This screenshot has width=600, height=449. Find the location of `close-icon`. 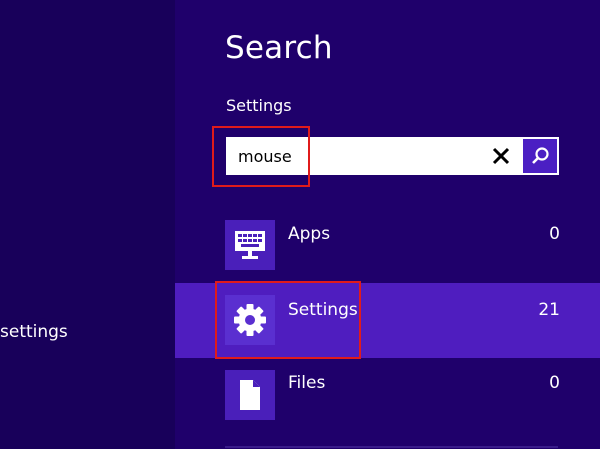

close-icon is located at coordinates (501, 156).